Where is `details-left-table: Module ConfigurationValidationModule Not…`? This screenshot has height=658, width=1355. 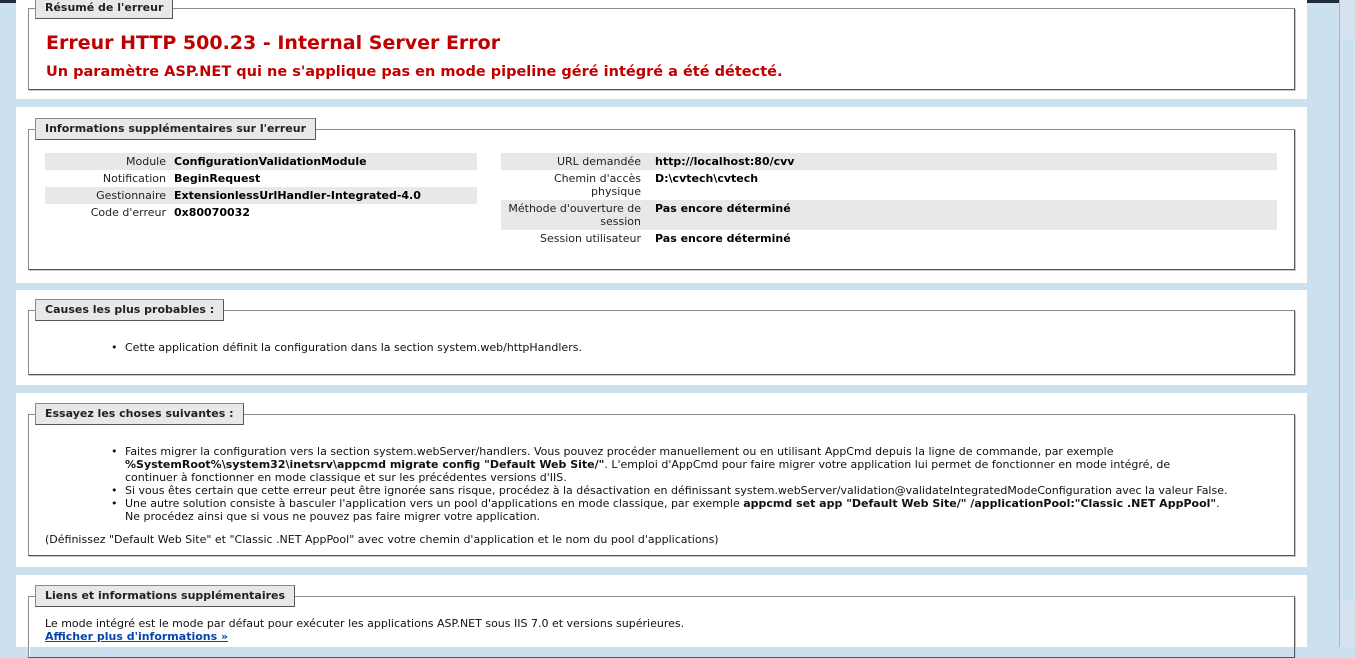 details-left-table: Module ConfigurationValidationModule Not… is located at coordinates (261, 187).